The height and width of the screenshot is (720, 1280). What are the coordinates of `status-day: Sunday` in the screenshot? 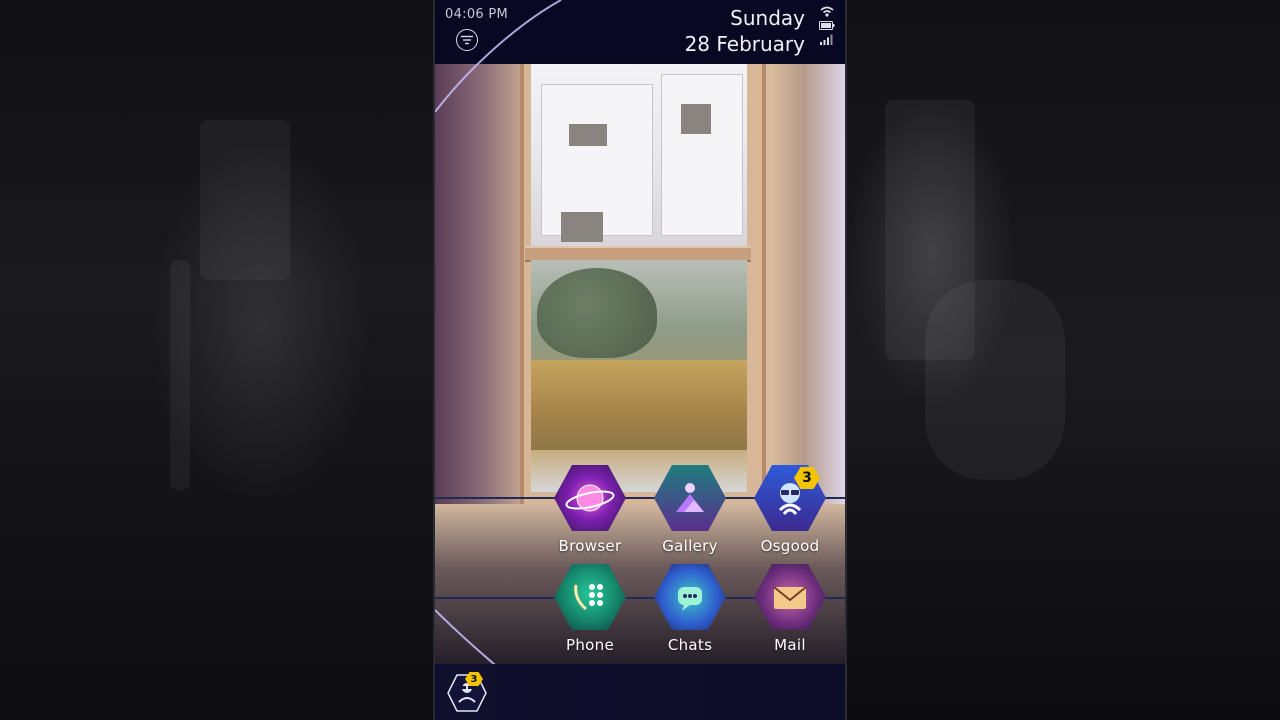 It's located at (767, 18).